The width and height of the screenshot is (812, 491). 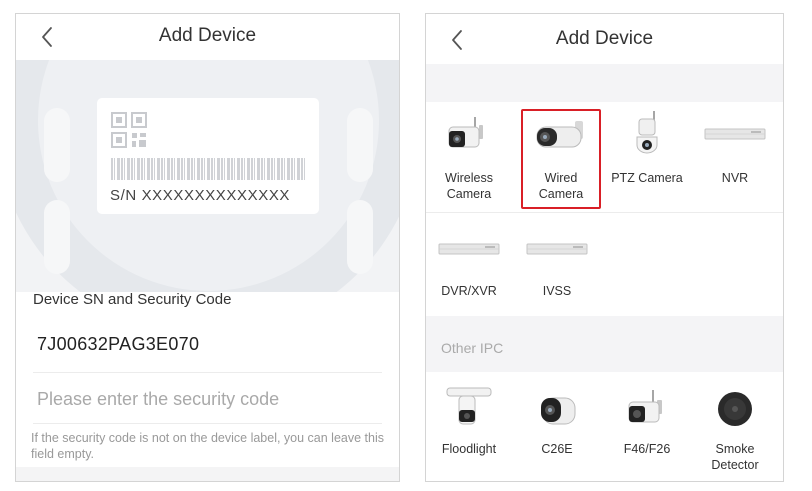 I want to click on smoke-detector-icon, so click(x=735, y=409).